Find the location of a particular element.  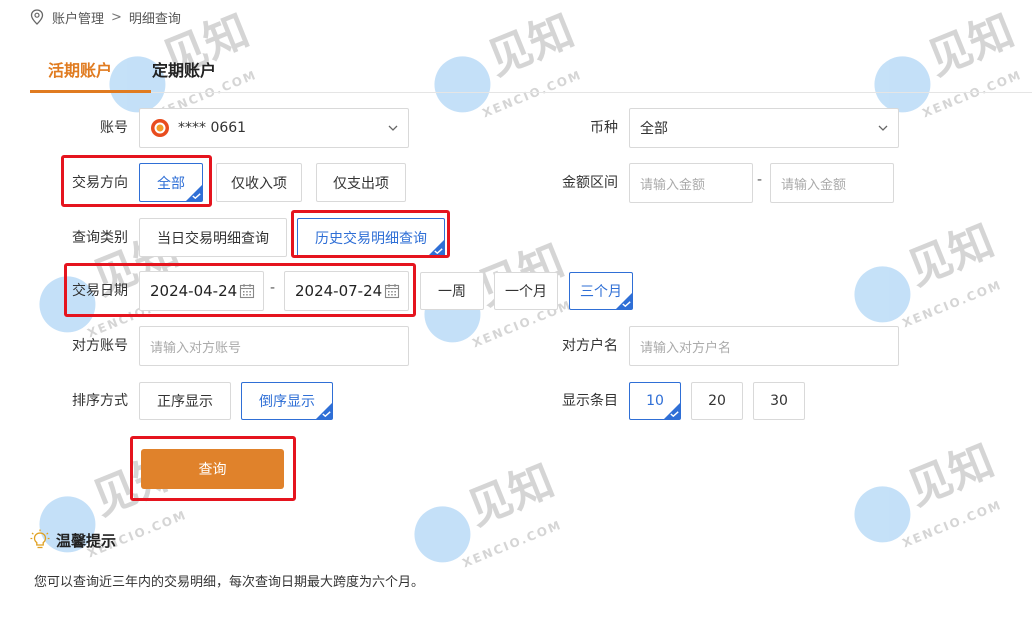

counterparty-account-input: 请输入对方账号 is located at coordinates (274, 346).